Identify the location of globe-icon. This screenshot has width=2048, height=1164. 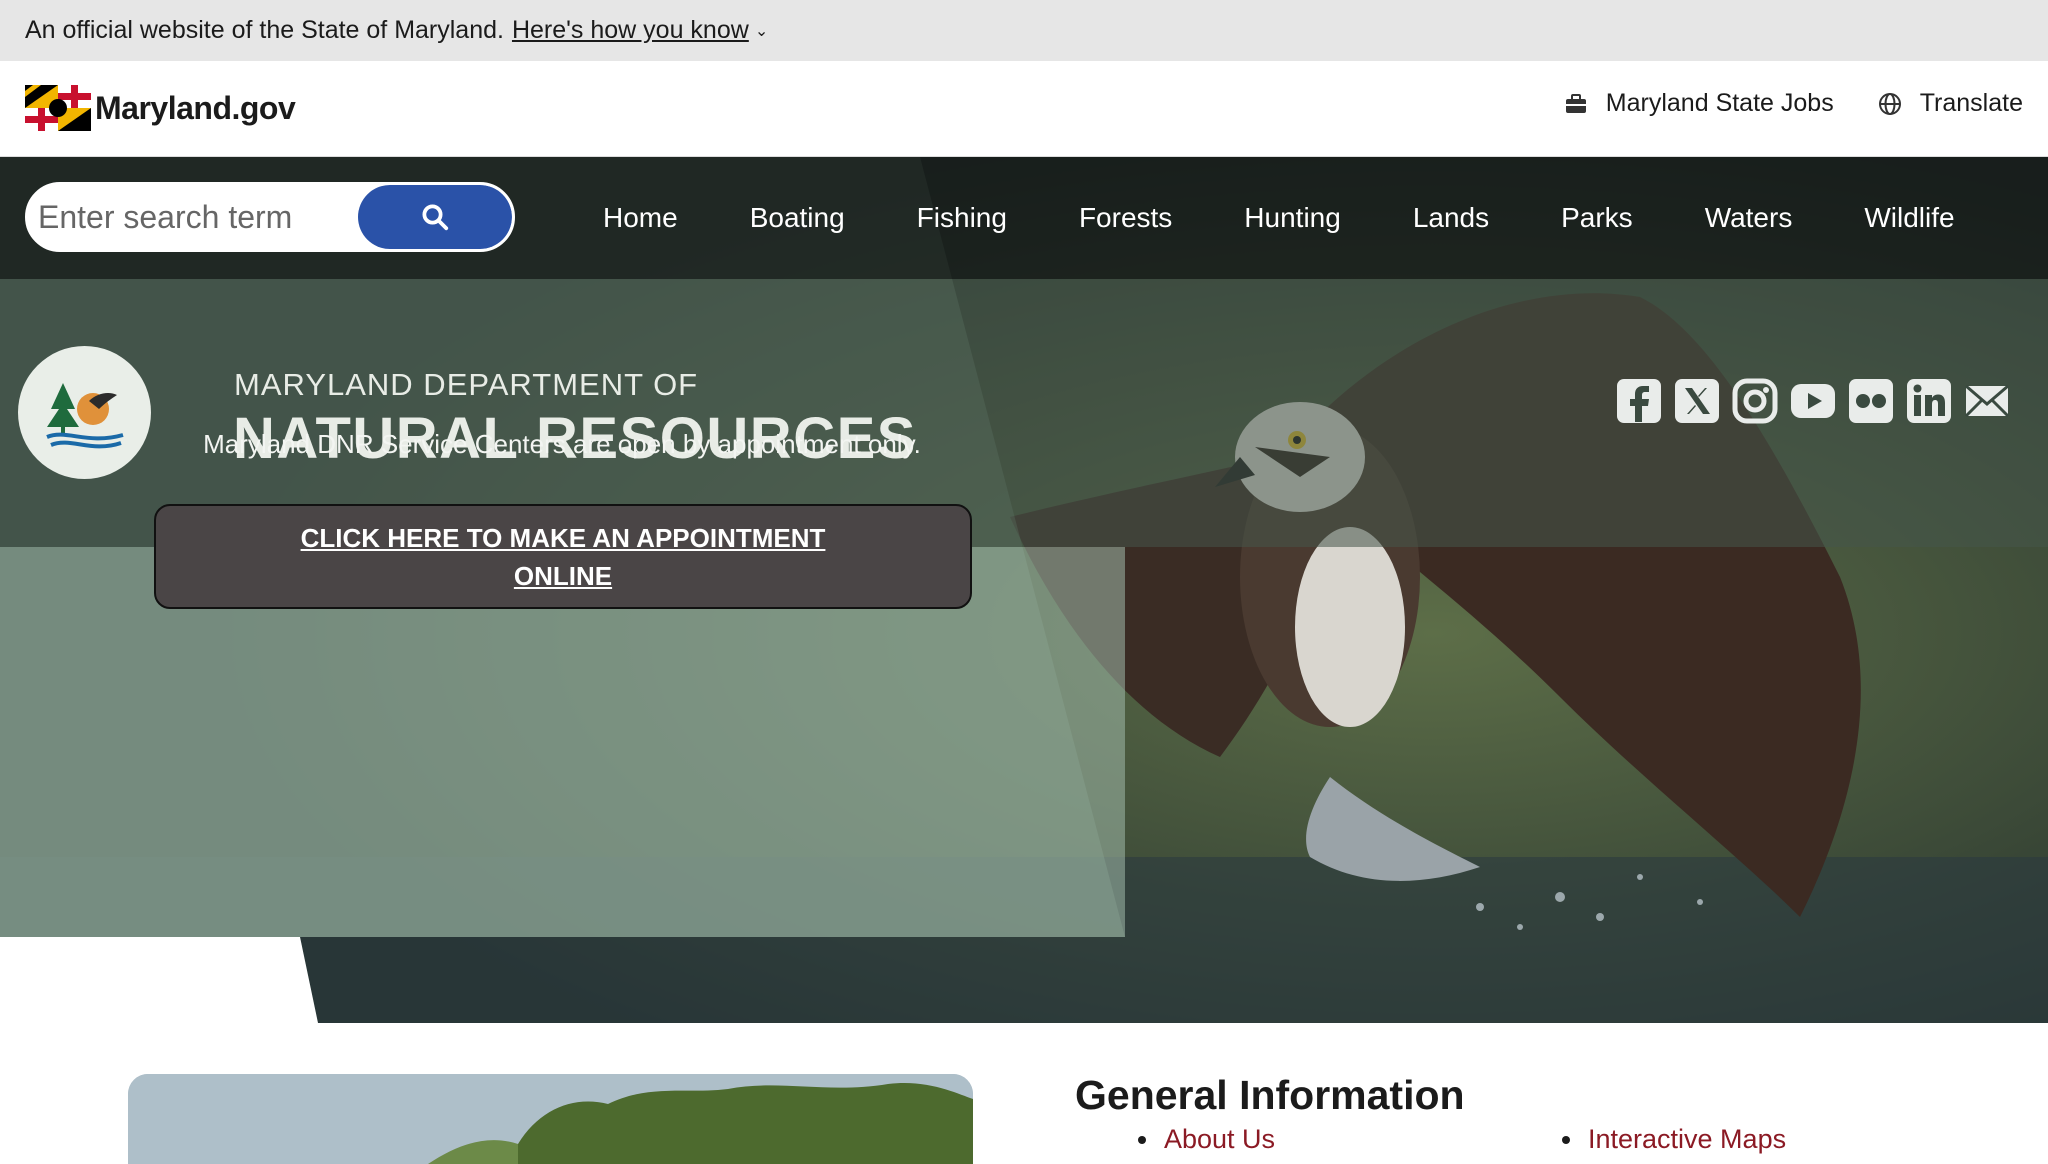
(1889, 103).